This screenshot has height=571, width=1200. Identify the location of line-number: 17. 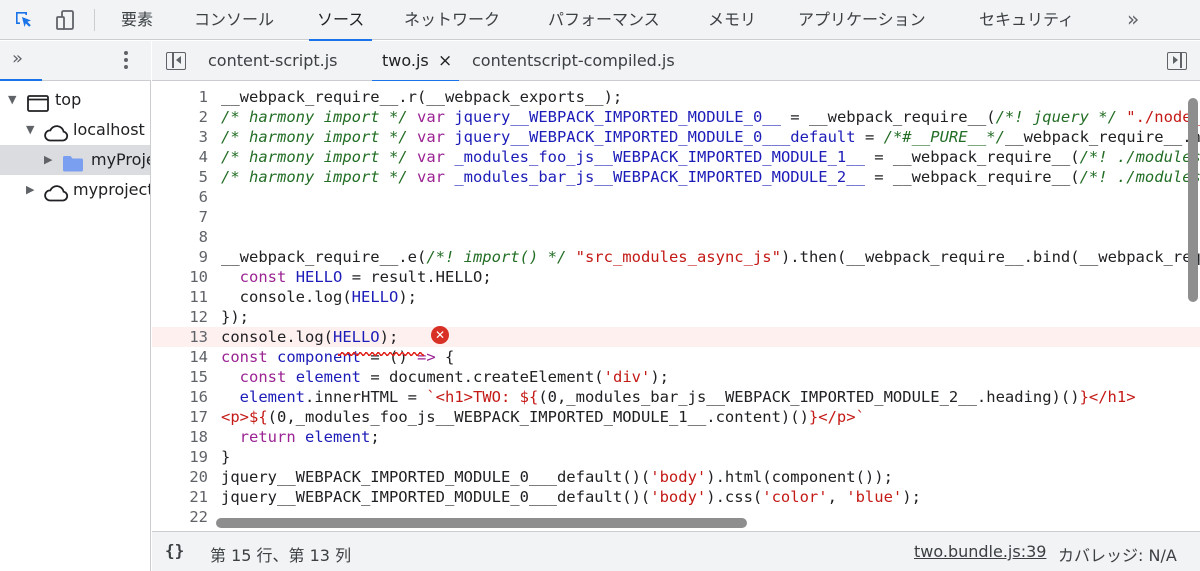
(180, 417).